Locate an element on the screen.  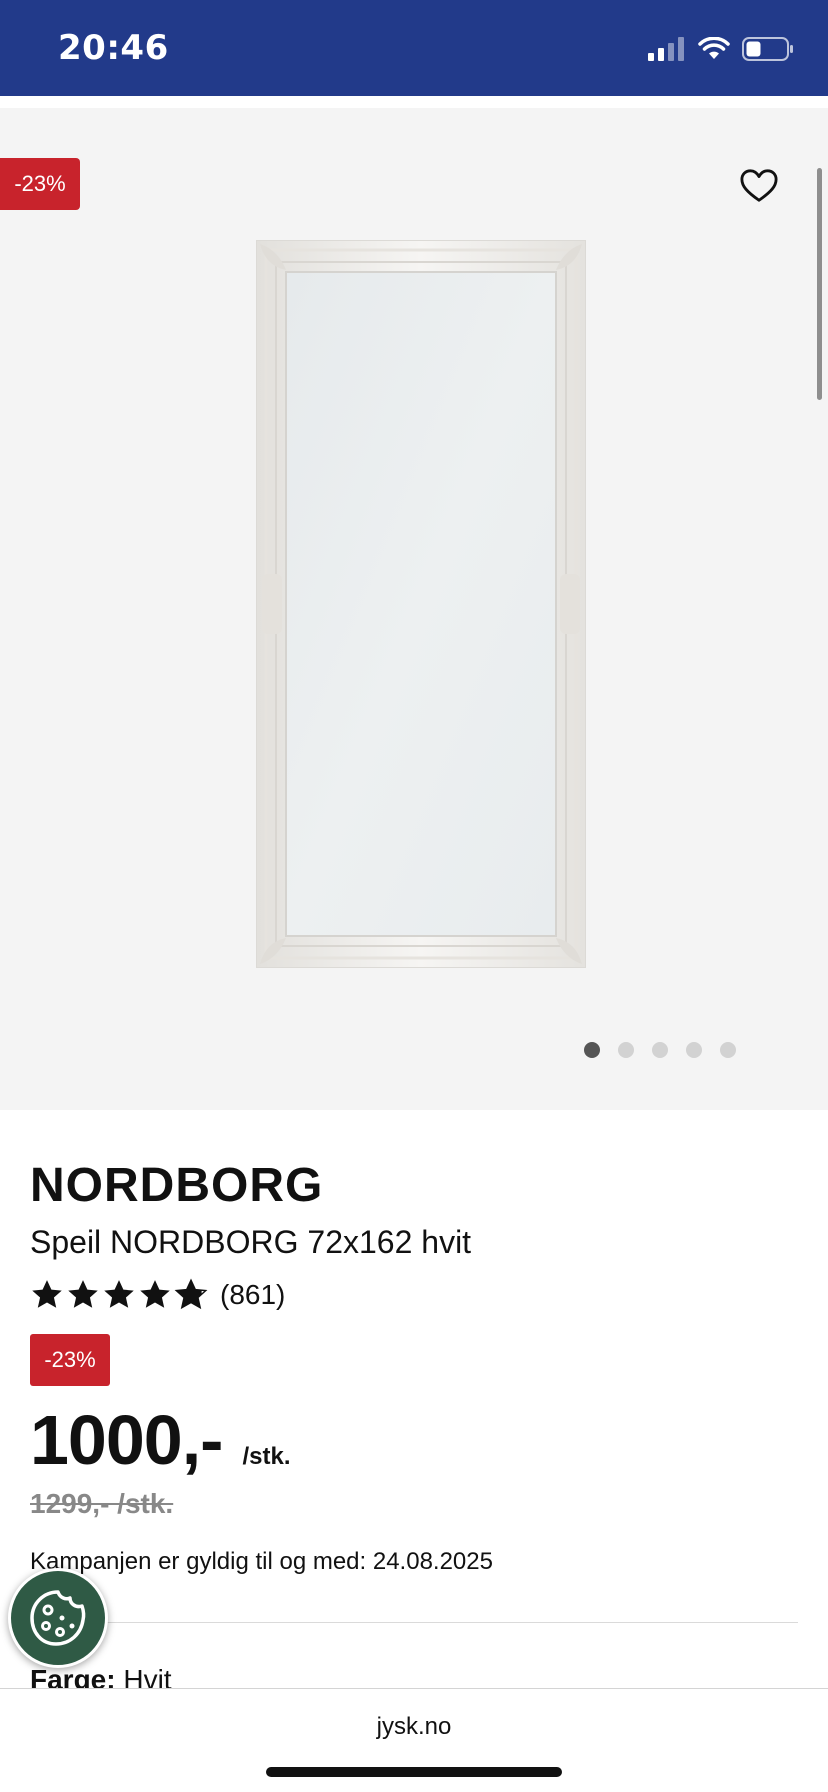
price-row: 1000,- /stk. is located at coordinates (160, 1440).